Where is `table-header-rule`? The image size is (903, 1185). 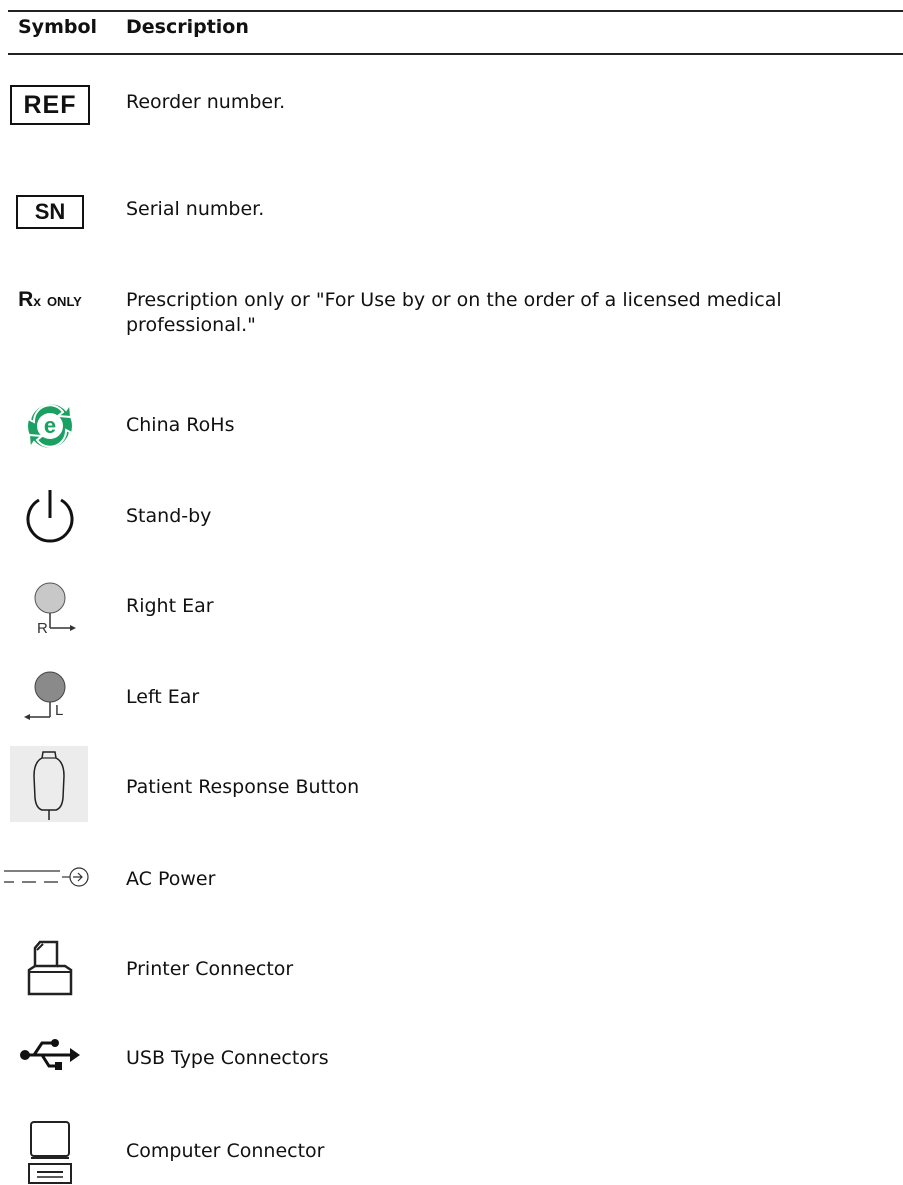 table-header-rule is located at coordinates (455, 54).